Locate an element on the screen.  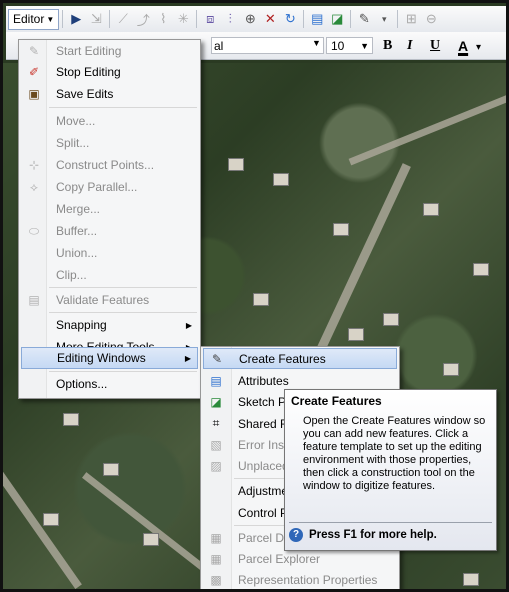
cut-polygons-icon: ⊕ is located at coordinates (250, 19).